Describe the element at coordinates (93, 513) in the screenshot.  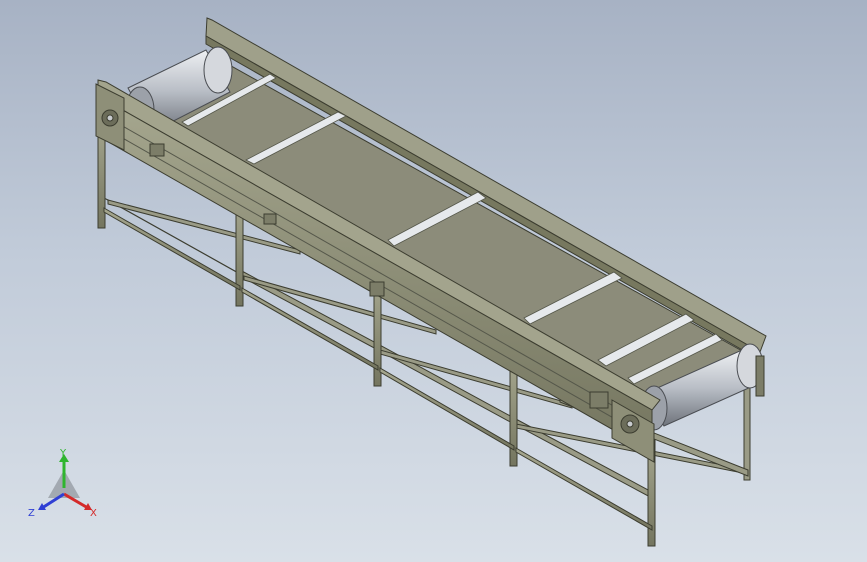
I see `x-axis-label: X` at that location.